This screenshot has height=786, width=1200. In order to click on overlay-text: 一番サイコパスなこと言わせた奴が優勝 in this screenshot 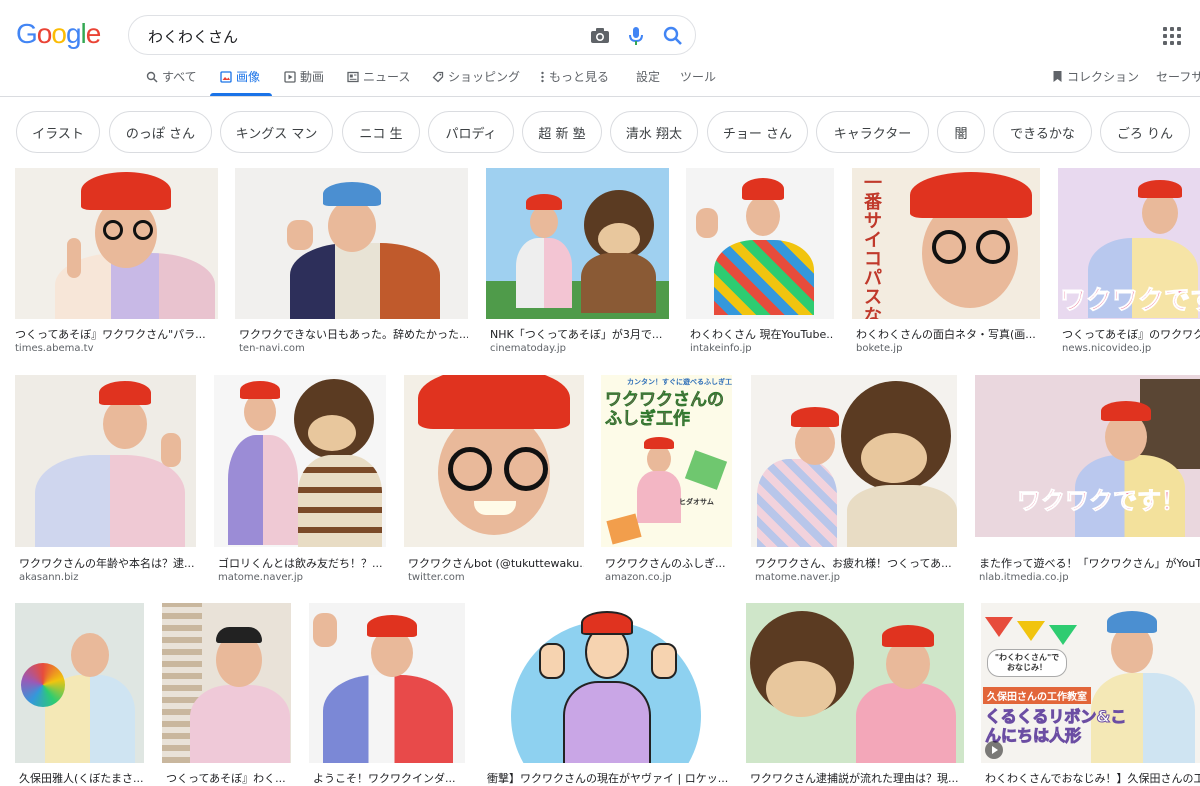, I will do `click(873, 246)`.